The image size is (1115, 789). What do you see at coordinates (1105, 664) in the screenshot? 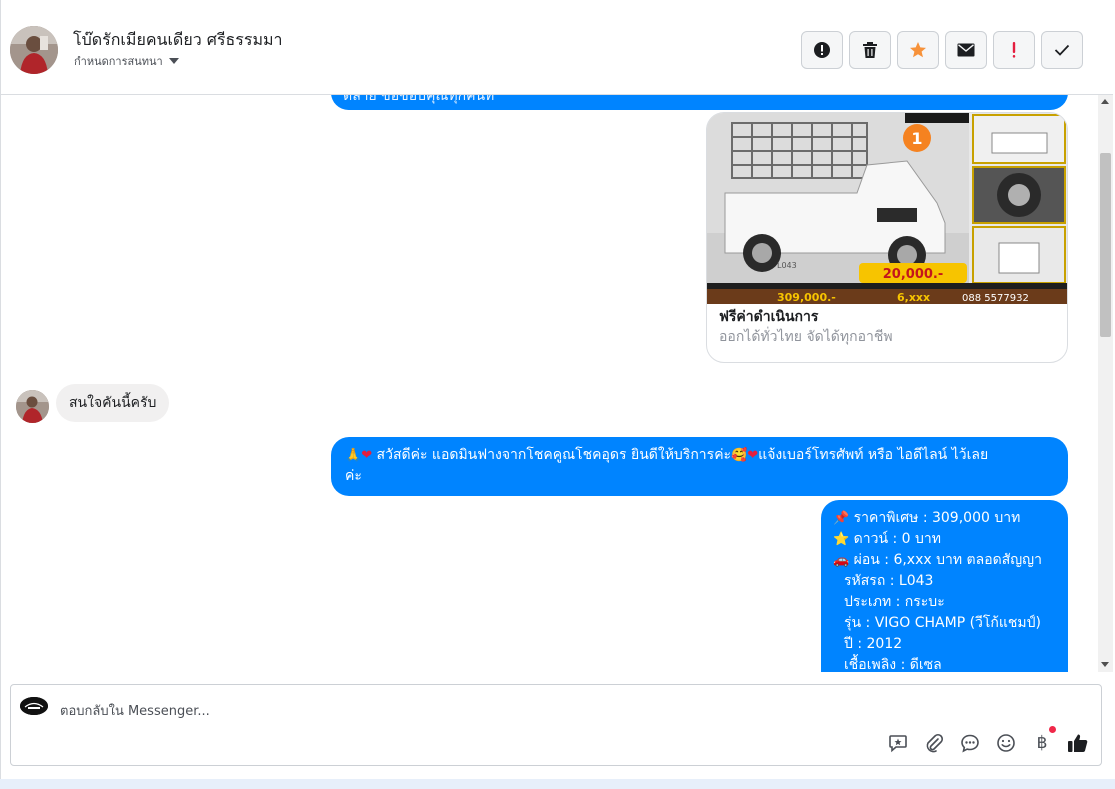
I see `scroll-down-arrow-icon` at bounding box center [1105, 664].